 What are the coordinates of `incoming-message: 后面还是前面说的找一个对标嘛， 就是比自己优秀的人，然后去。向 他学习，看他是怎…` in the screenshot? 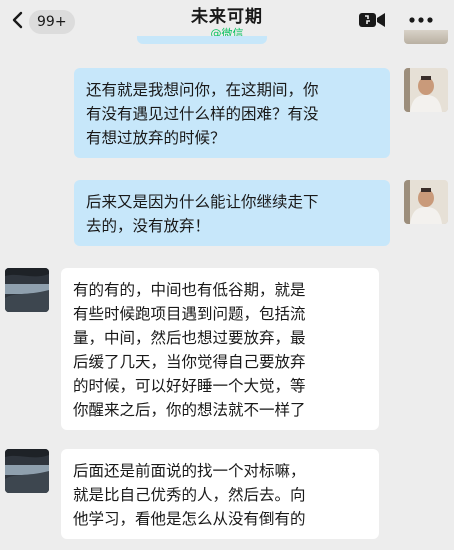 It's located at (220, 494).